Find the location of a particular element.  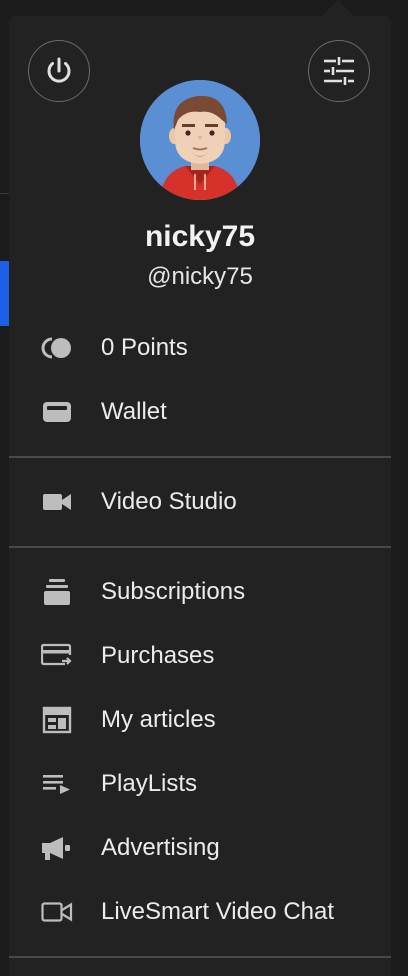

power-icon is located at coordinates (59, 70).